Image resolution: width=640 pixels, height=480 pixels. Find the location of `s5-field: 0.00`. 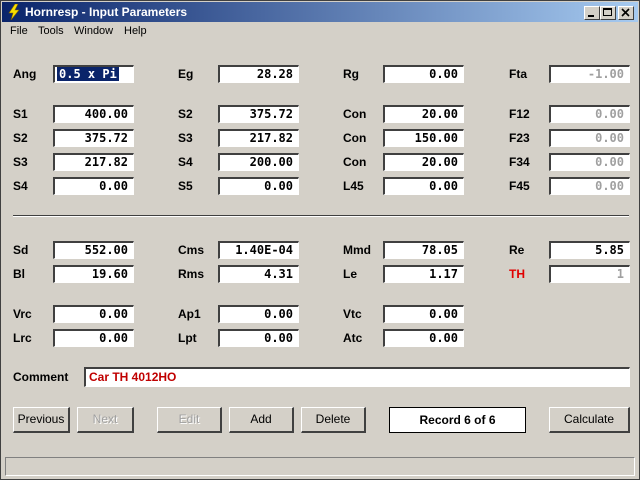

s5-field: 0.00 is located at coordinates (258, 186).